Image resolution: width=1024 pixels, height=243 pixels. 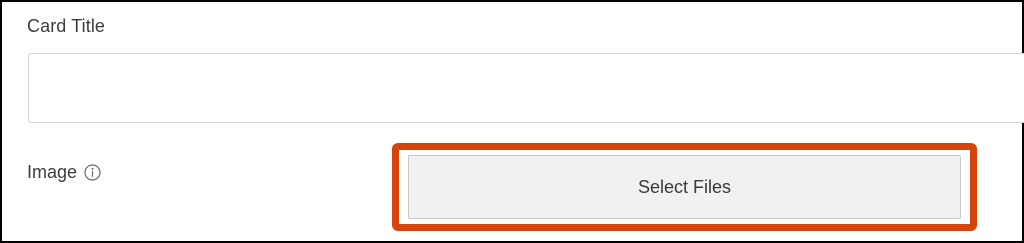 I want to click on info-icon, so click(x=92, y=172).